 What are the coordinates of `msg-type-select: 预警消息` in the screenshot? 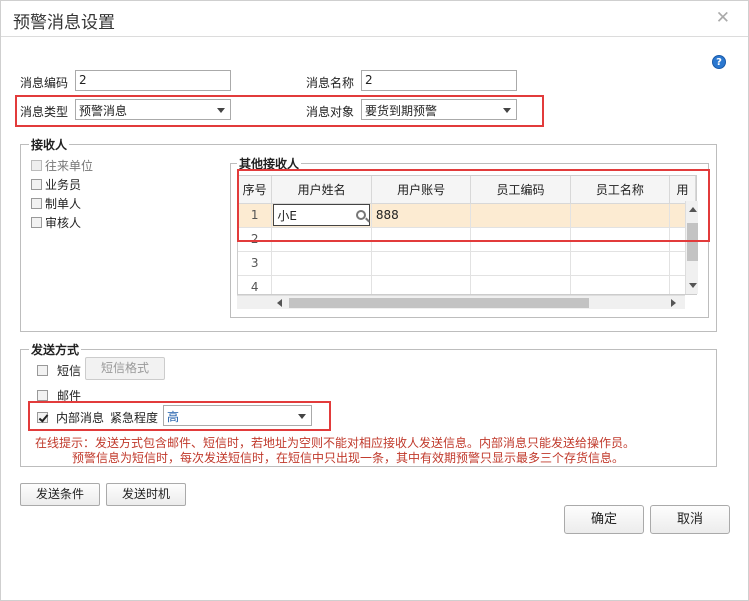 It's located at (153, 109).